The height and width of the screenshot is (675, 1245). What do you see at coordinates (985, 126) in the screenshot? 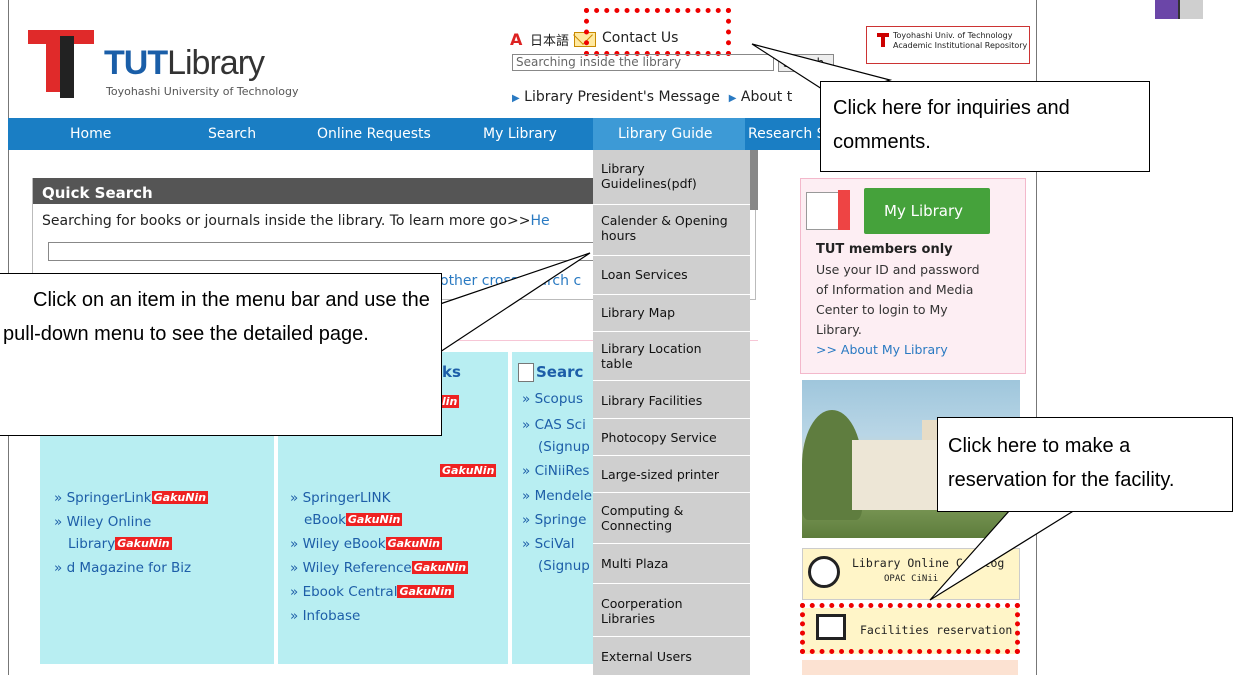
I see `contact-callout: Click here for inquiries and comments.` at bounding box center [985, 126].